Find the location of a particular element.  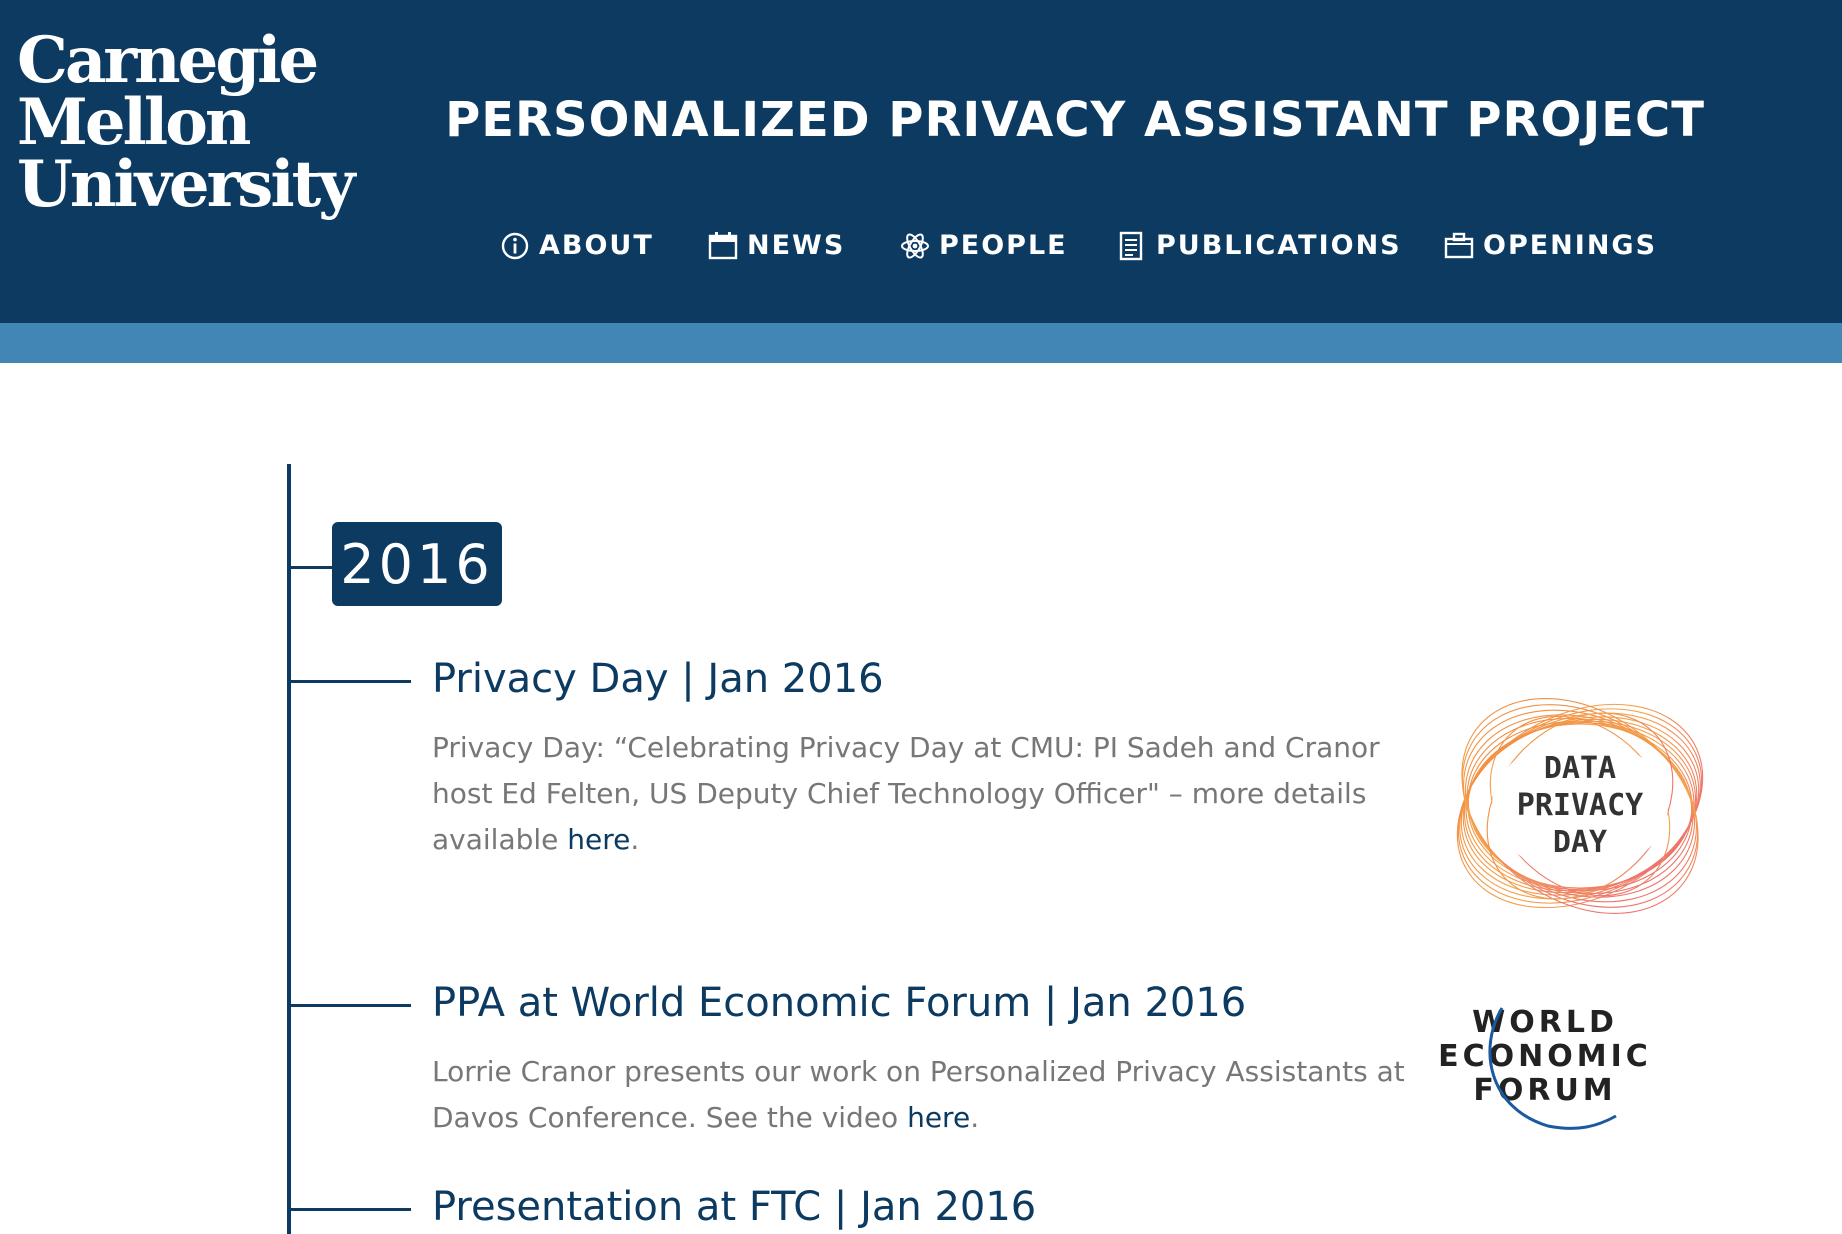

logo-line-1: Carnegie is located at coordinates (168, 60).